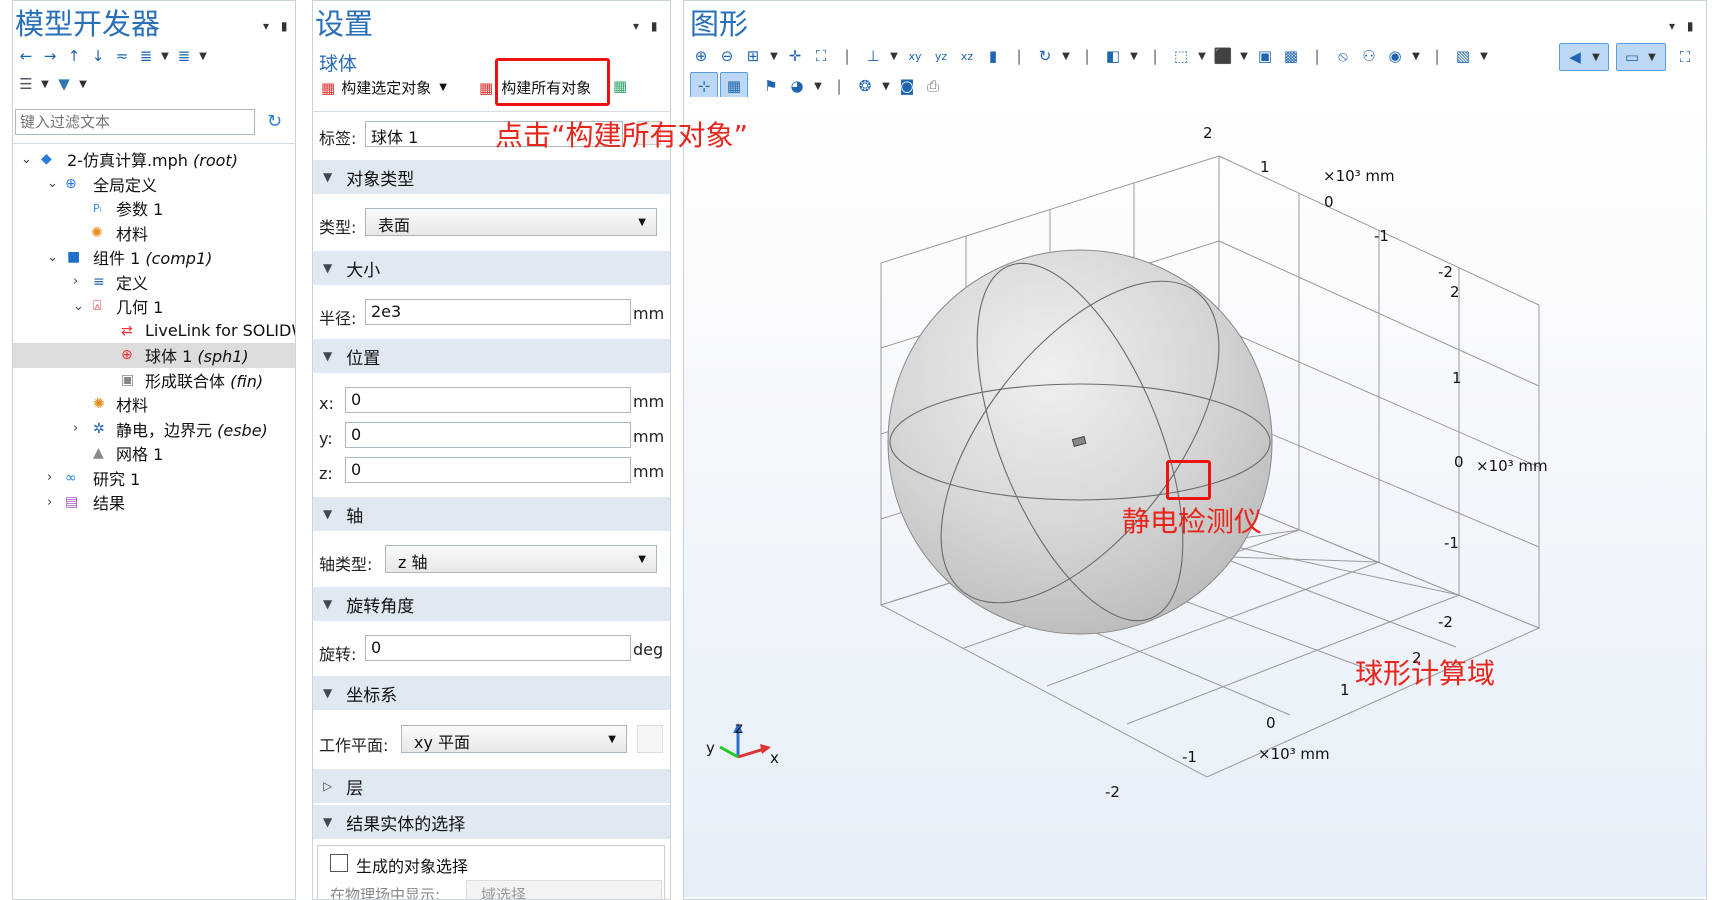 The image size is (1712, 900). Describe the element at coordinates (154, 233) in the screenshot. I see `tree-node-materials-global: ✺ 材料` at that location.